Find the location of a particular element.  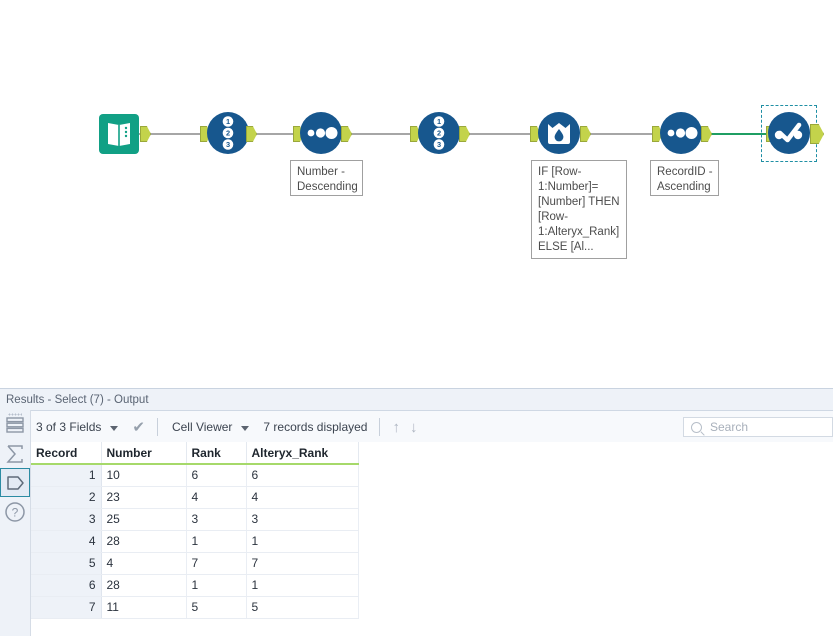

connector-out-sort1 is located at coordinates (346, 134).